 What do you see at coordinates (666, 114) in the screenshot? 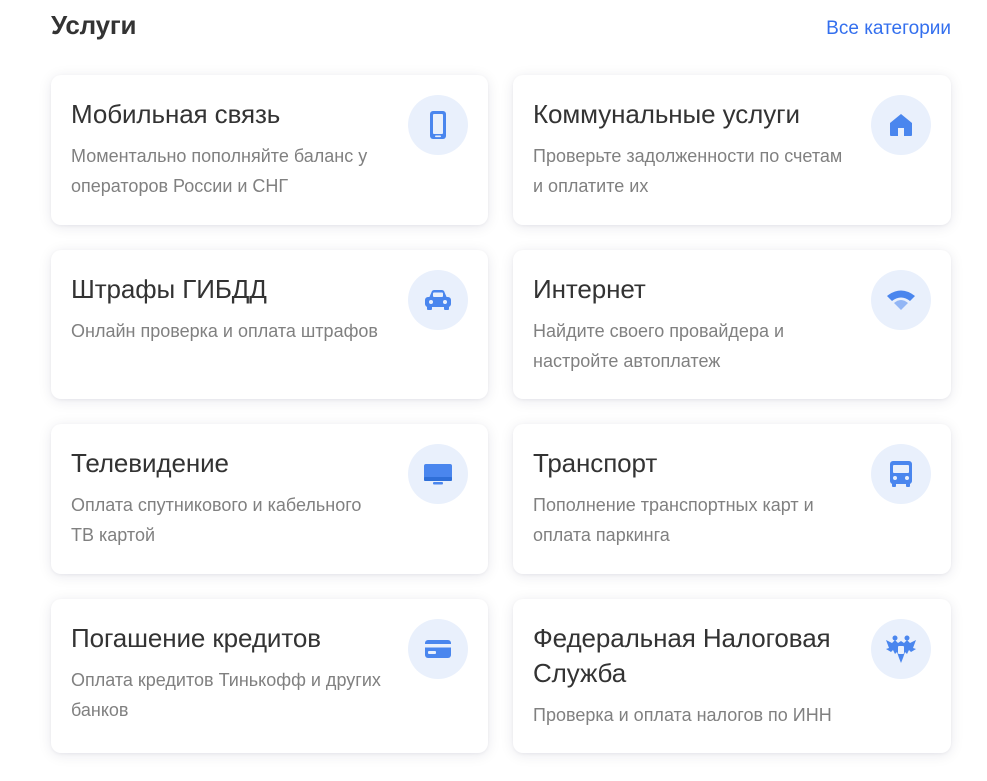
I see `card-title: Коммунальные услуги` at bounding box center [666, 114].